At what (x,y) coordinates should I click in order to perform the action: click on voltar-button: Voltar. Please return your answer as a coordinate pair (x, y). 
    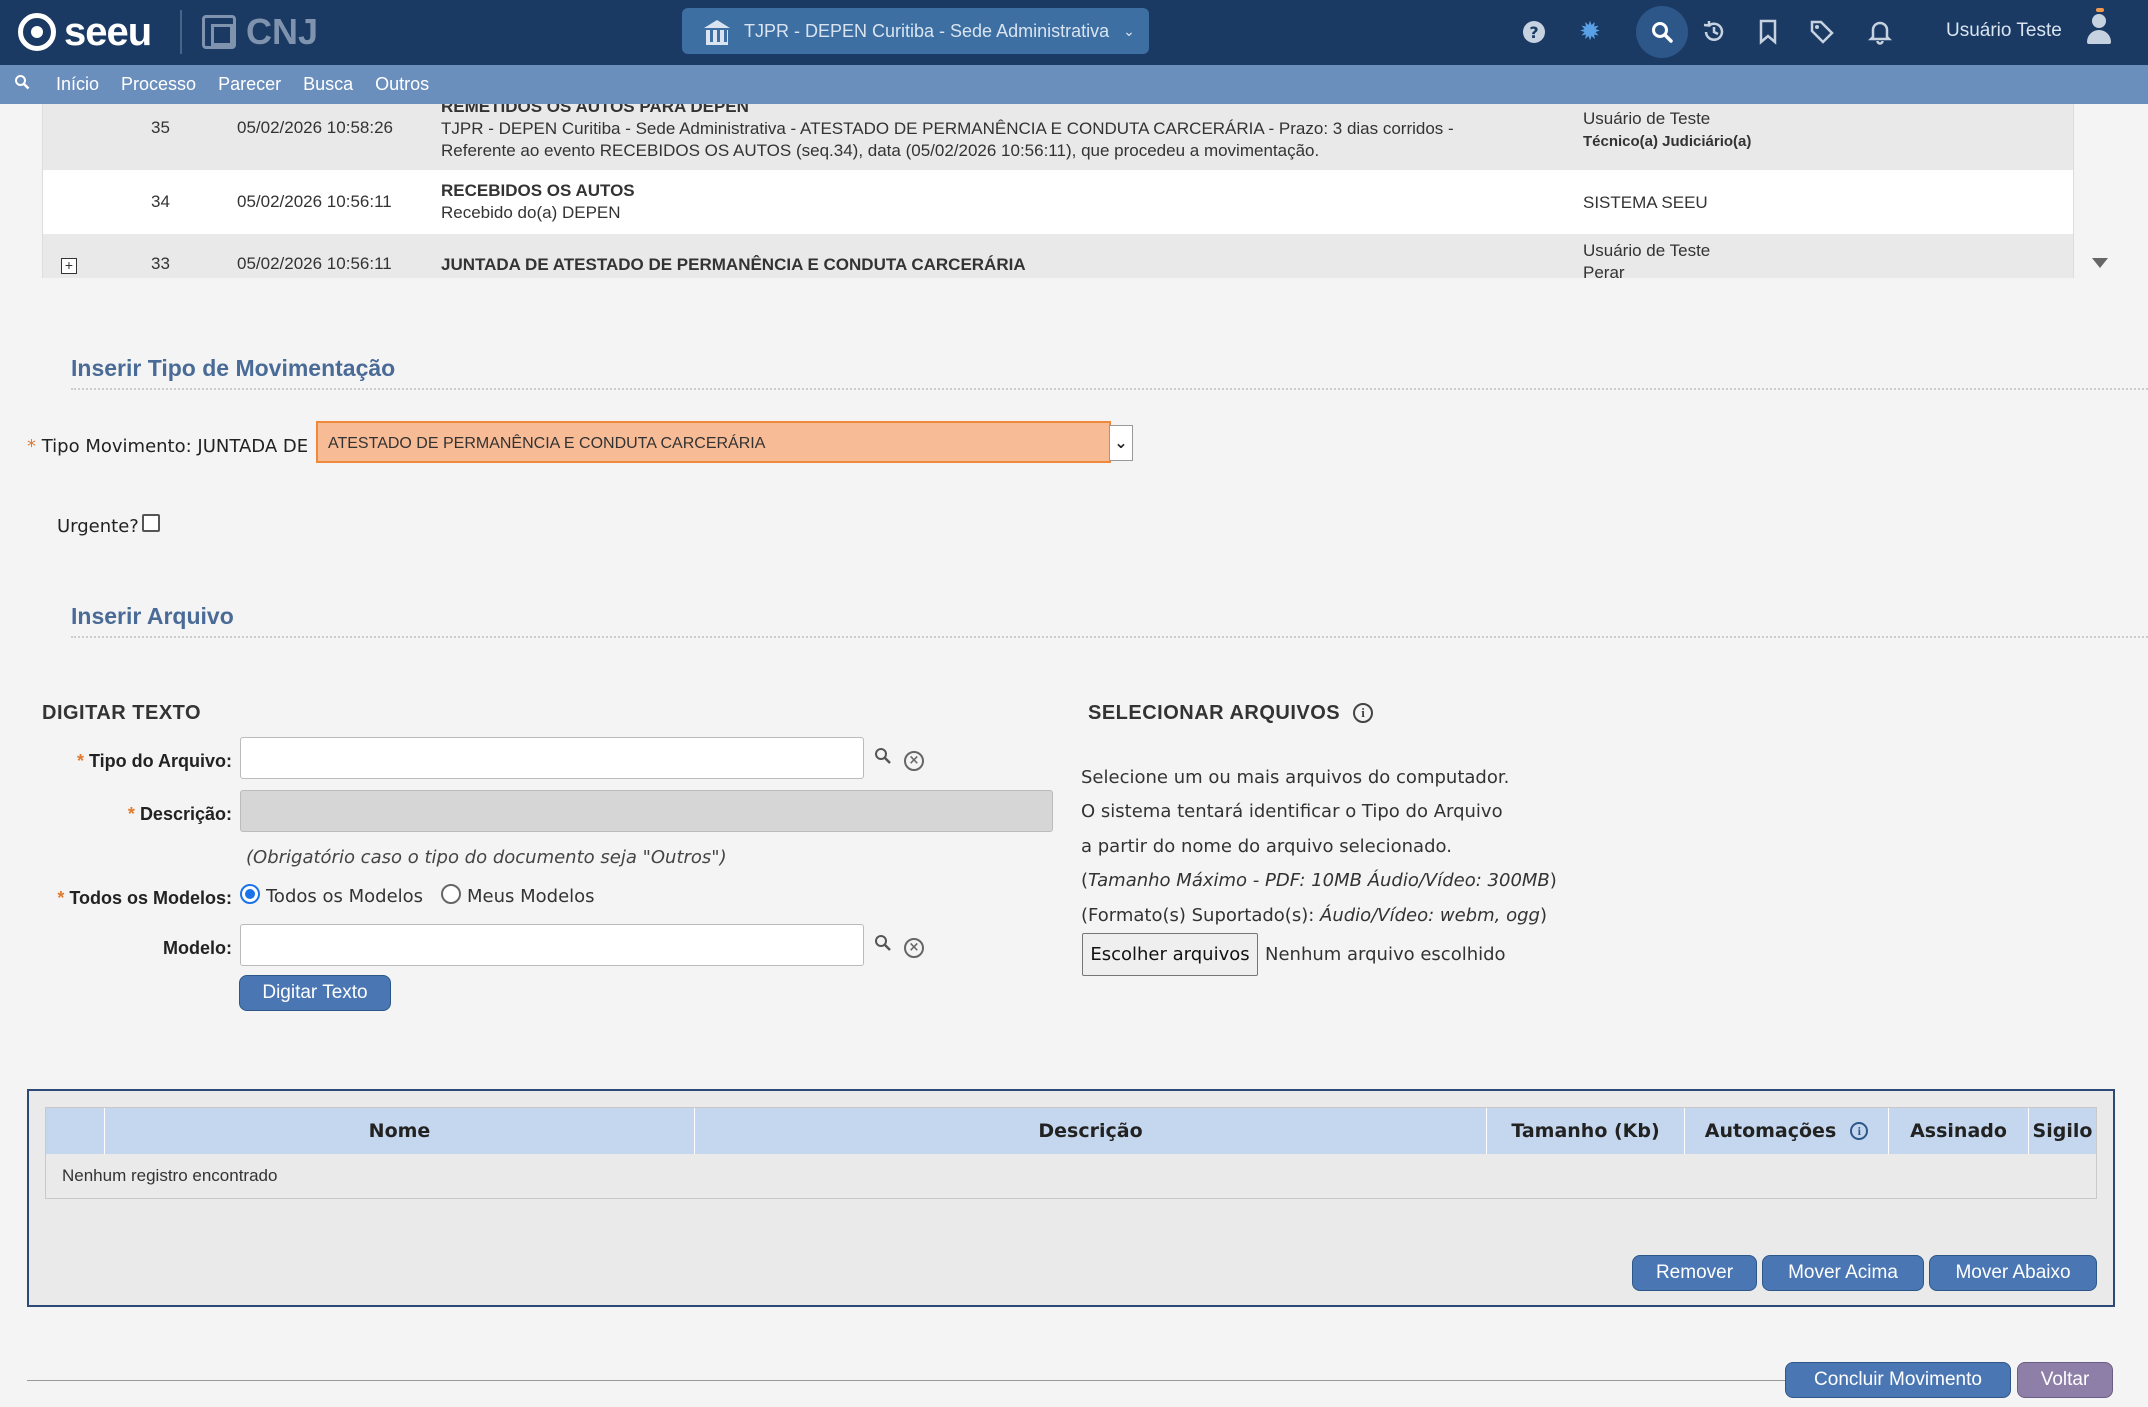
    Looking at the image, I should click on (2065, 1380).